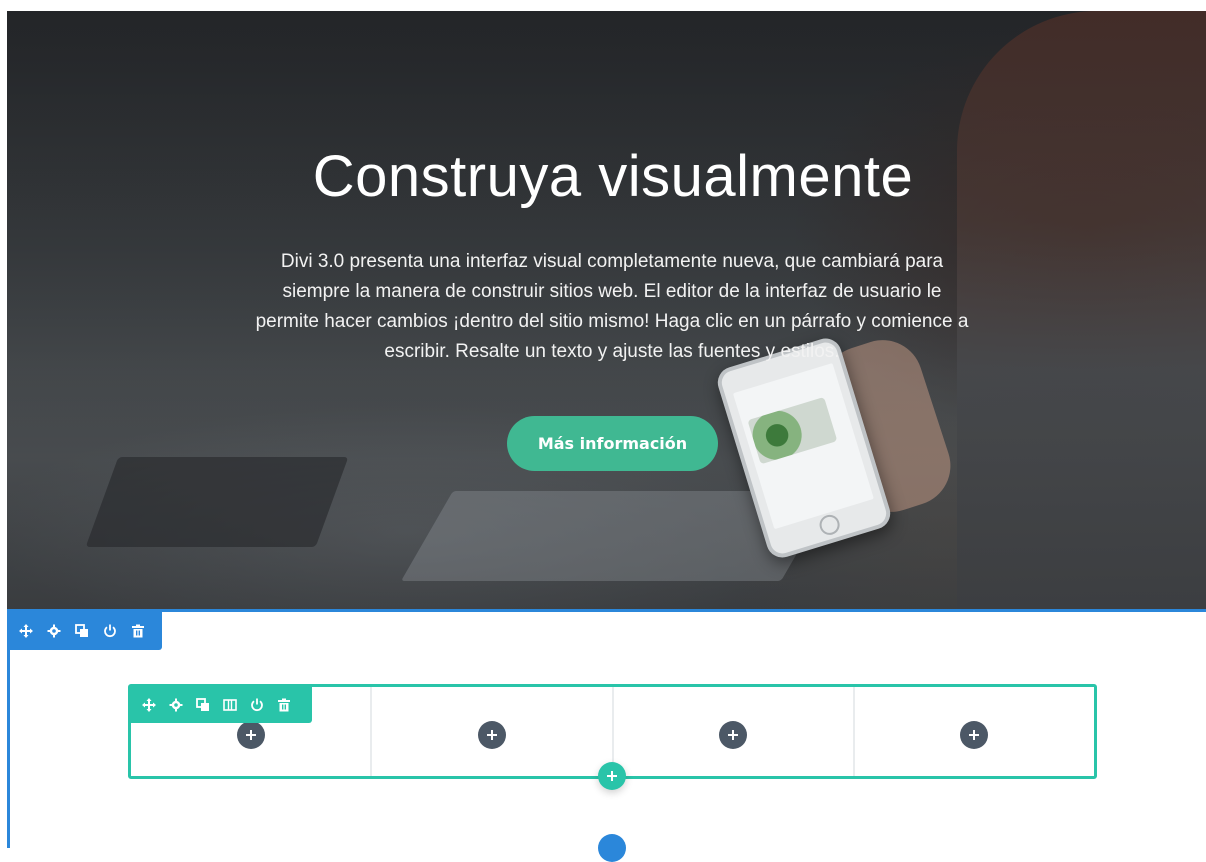 This screenshot has height=862, width=1206. What do you see at coordinates (221, 704) in the screenshot?
I see `row-toolbar` at bounding box center [221, 704].